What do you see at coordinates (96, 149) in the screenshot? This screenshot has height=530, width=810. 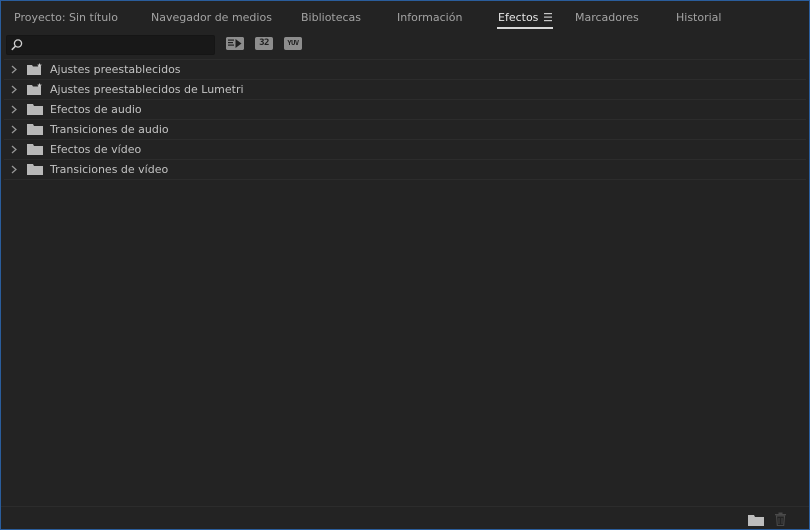 I see `folder-label: Efectos de vídeo` at bounding box center [96, 149].